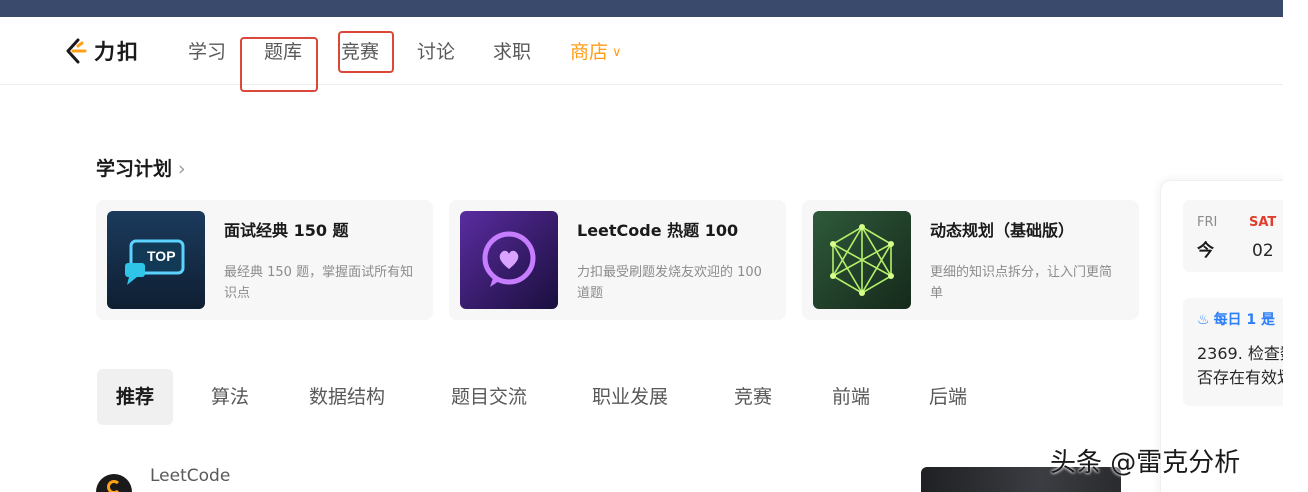 Image resolution: width=1308 pixels, height=492 pixels. I want to click on browser-top-bar, so click(641, 8).